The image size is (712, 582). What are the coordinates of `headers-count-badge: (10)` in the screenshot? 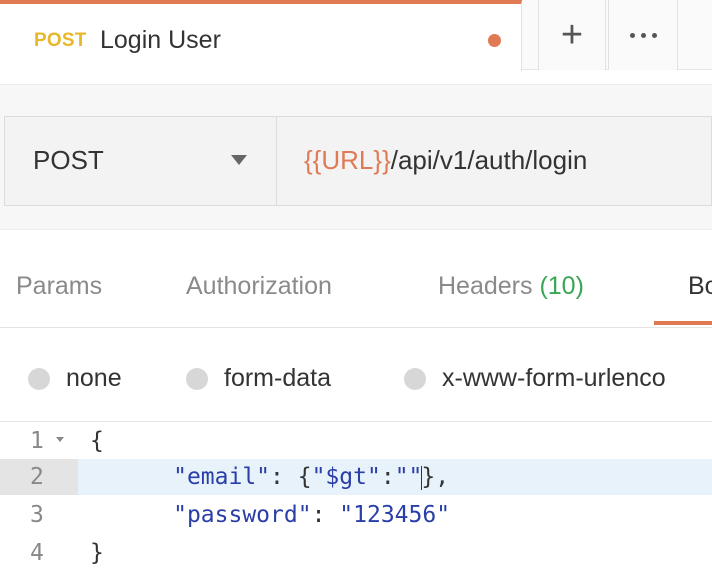 It's located at (561, 286).